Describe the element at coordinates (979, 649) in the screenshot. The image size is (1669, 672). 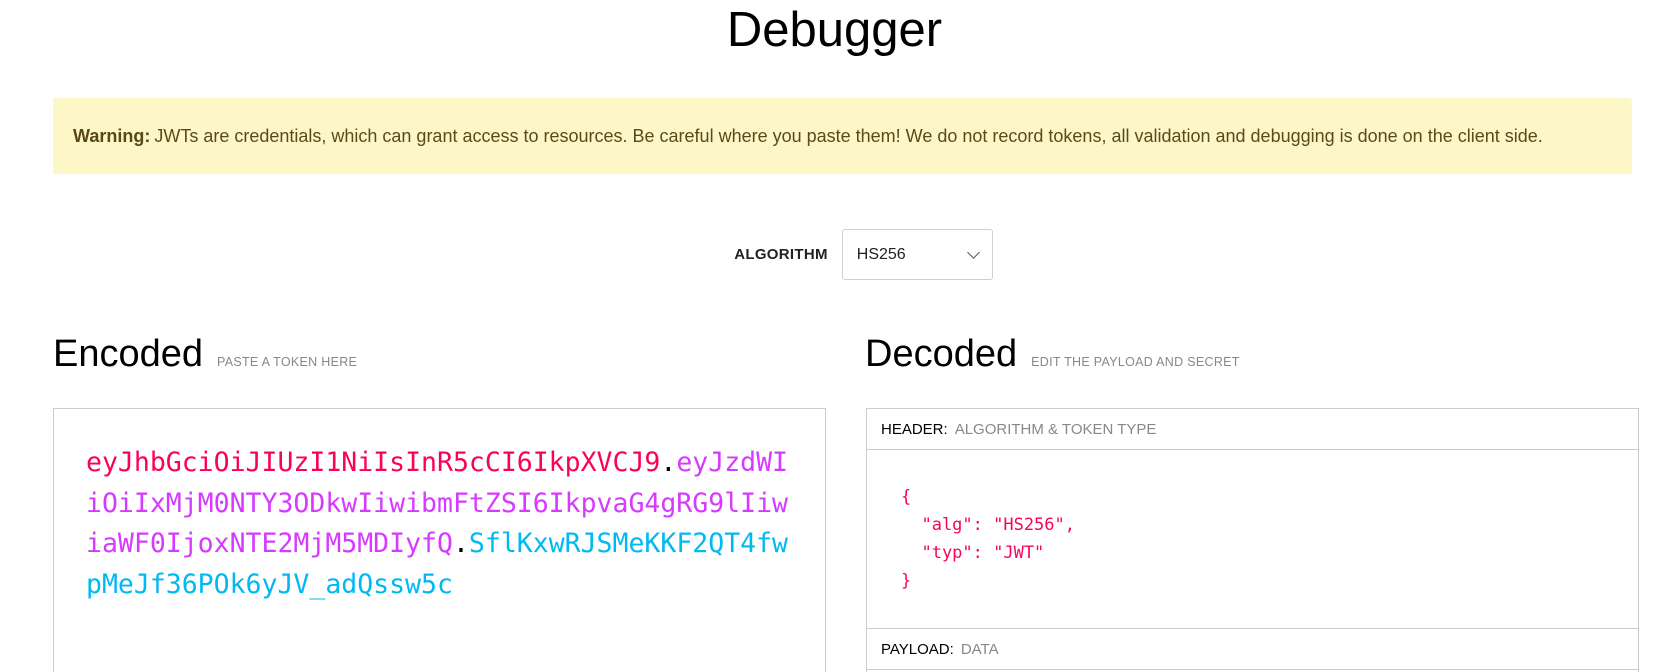
I see `payload-panel-desc: DATA` at that location.